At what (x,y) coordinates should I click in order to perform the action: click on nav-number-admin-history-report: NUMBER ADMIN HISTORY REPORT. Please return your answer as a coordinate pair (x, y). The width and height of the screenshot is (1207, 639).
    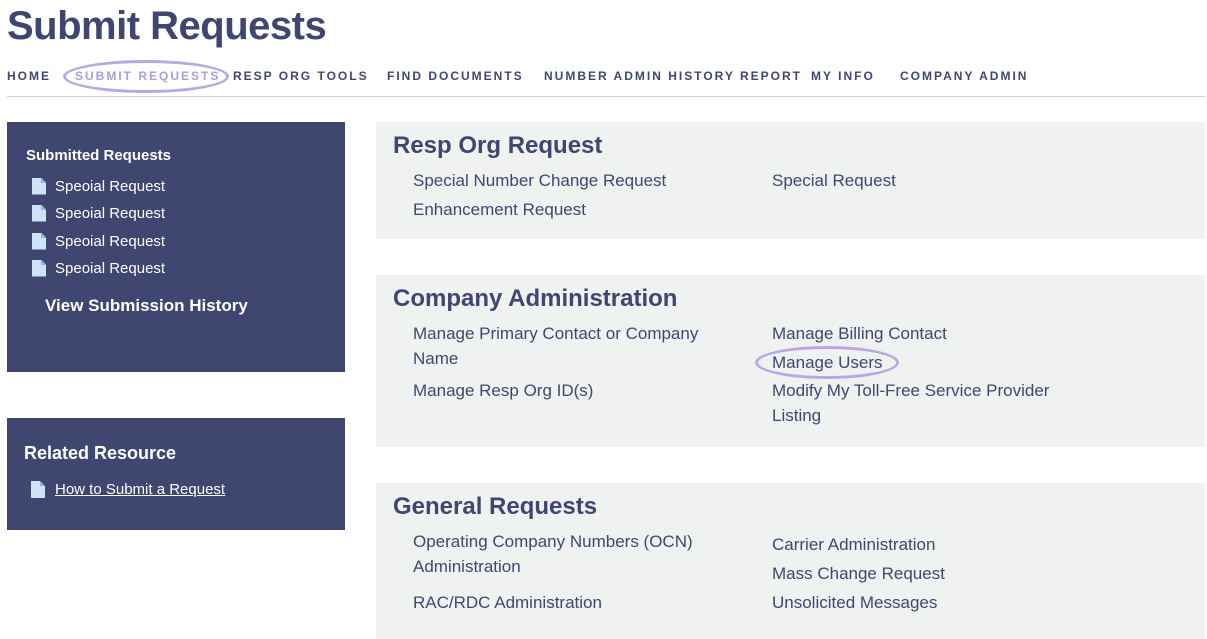
    Looking at the image, I should click on (673, 76).